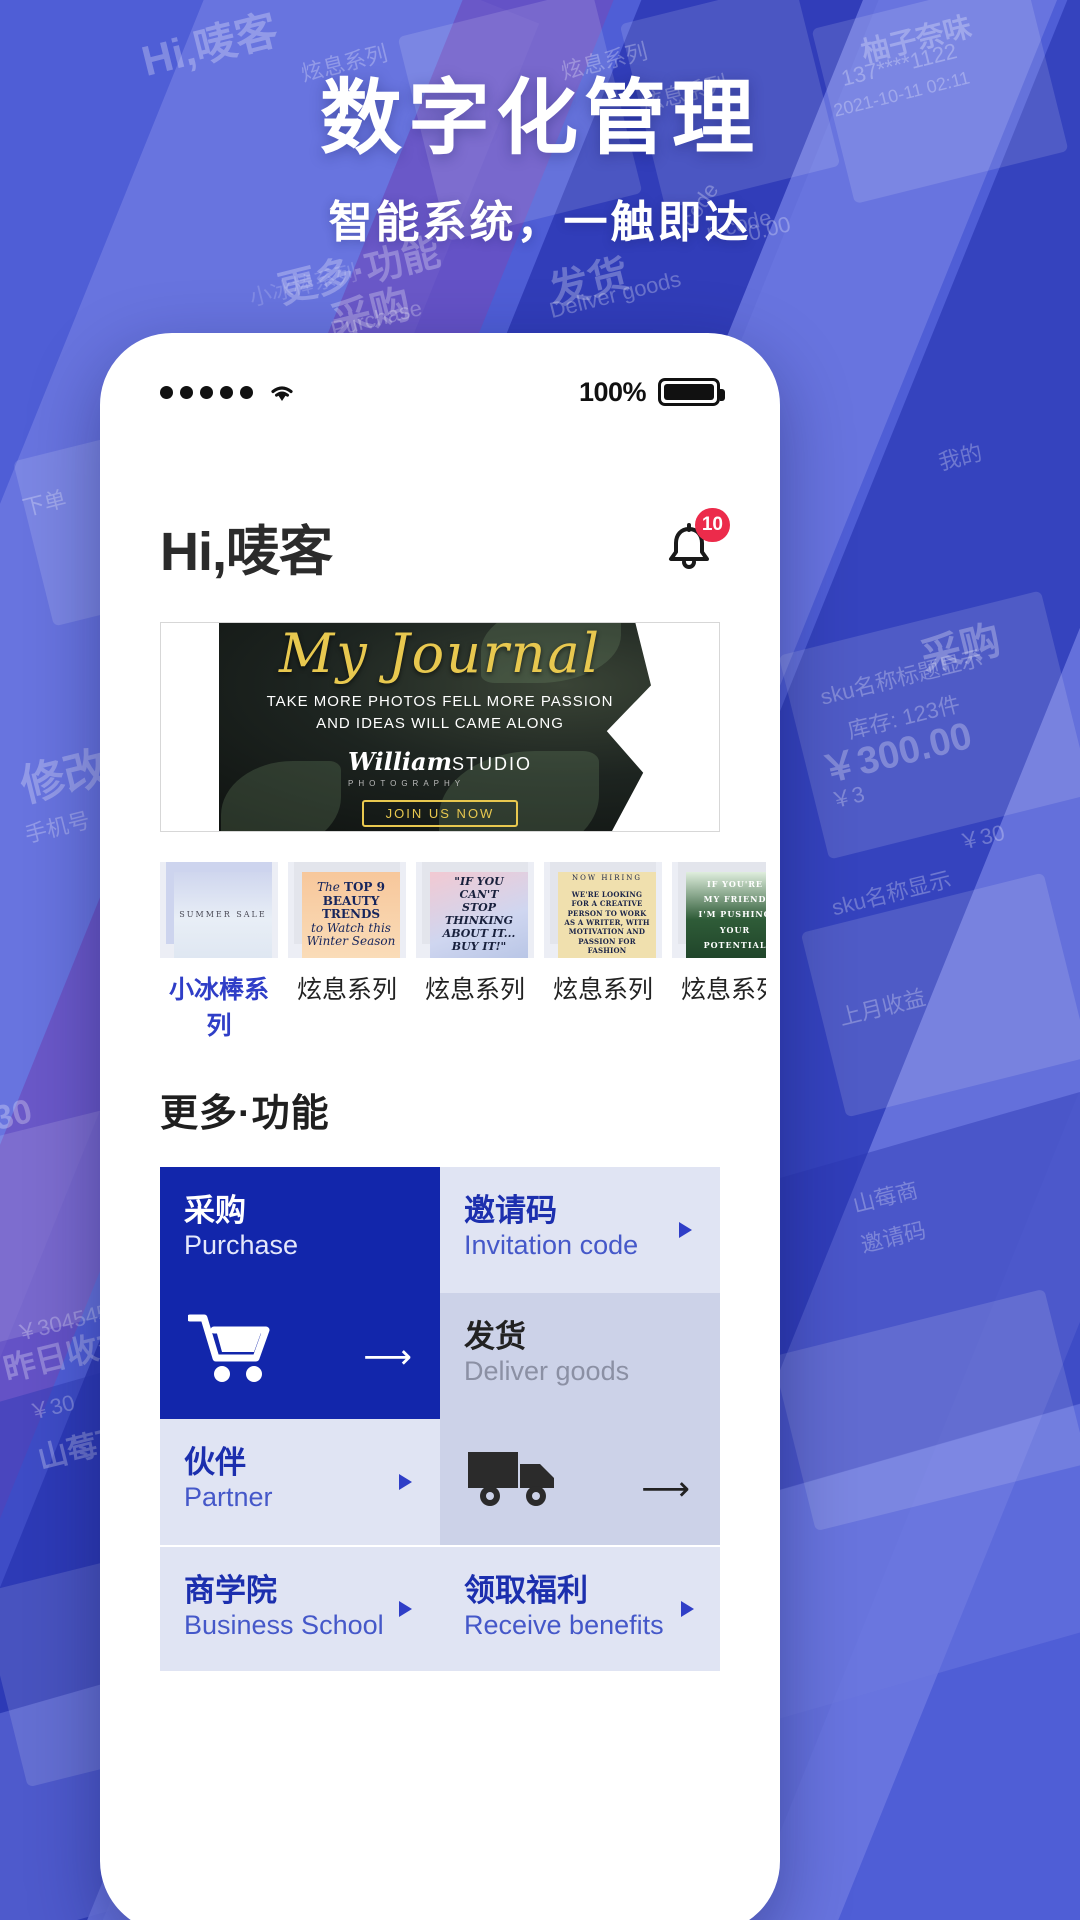  What do you see at coordinates (510, 1210) in the screenshot?
I see `grid-item-label-ch: 邀请码` at bounding box center [510, 1210].